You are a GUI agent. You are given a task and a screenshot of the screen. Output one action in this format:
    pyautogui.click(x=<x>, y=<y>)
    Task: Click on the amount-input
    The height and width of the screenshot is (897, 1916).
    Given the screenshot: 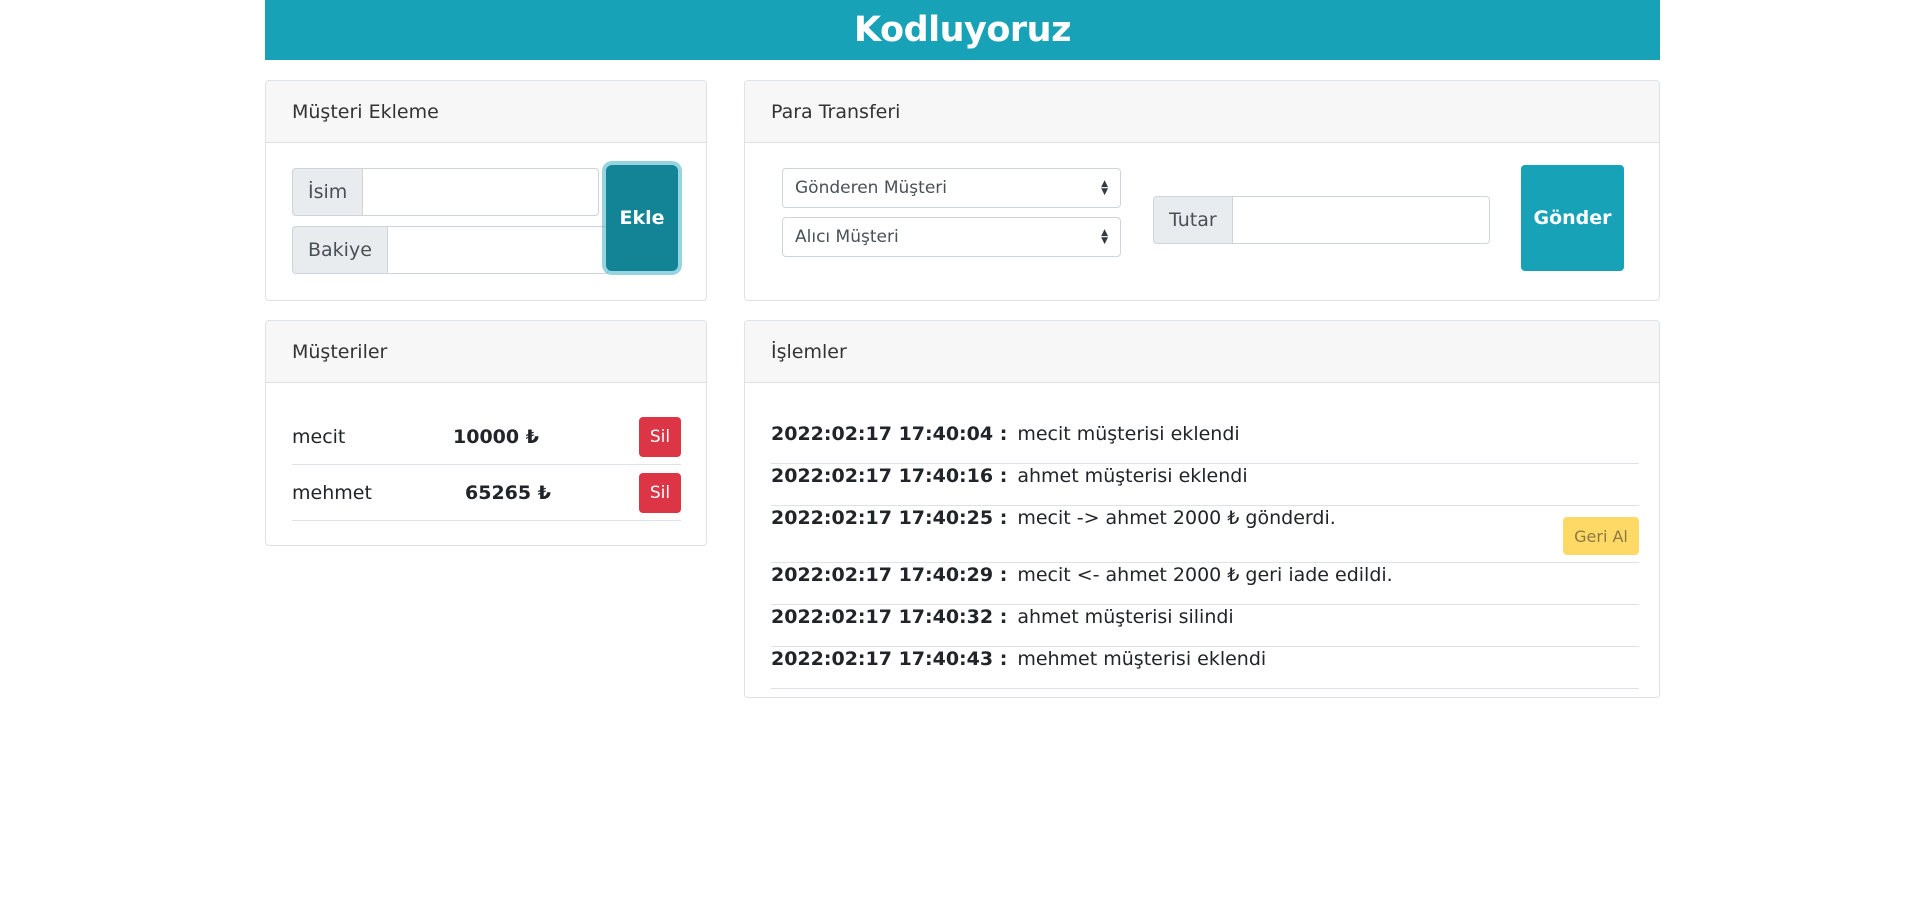 What is the action you would take?
    pyautogui.click(x=1360, y=220)
    